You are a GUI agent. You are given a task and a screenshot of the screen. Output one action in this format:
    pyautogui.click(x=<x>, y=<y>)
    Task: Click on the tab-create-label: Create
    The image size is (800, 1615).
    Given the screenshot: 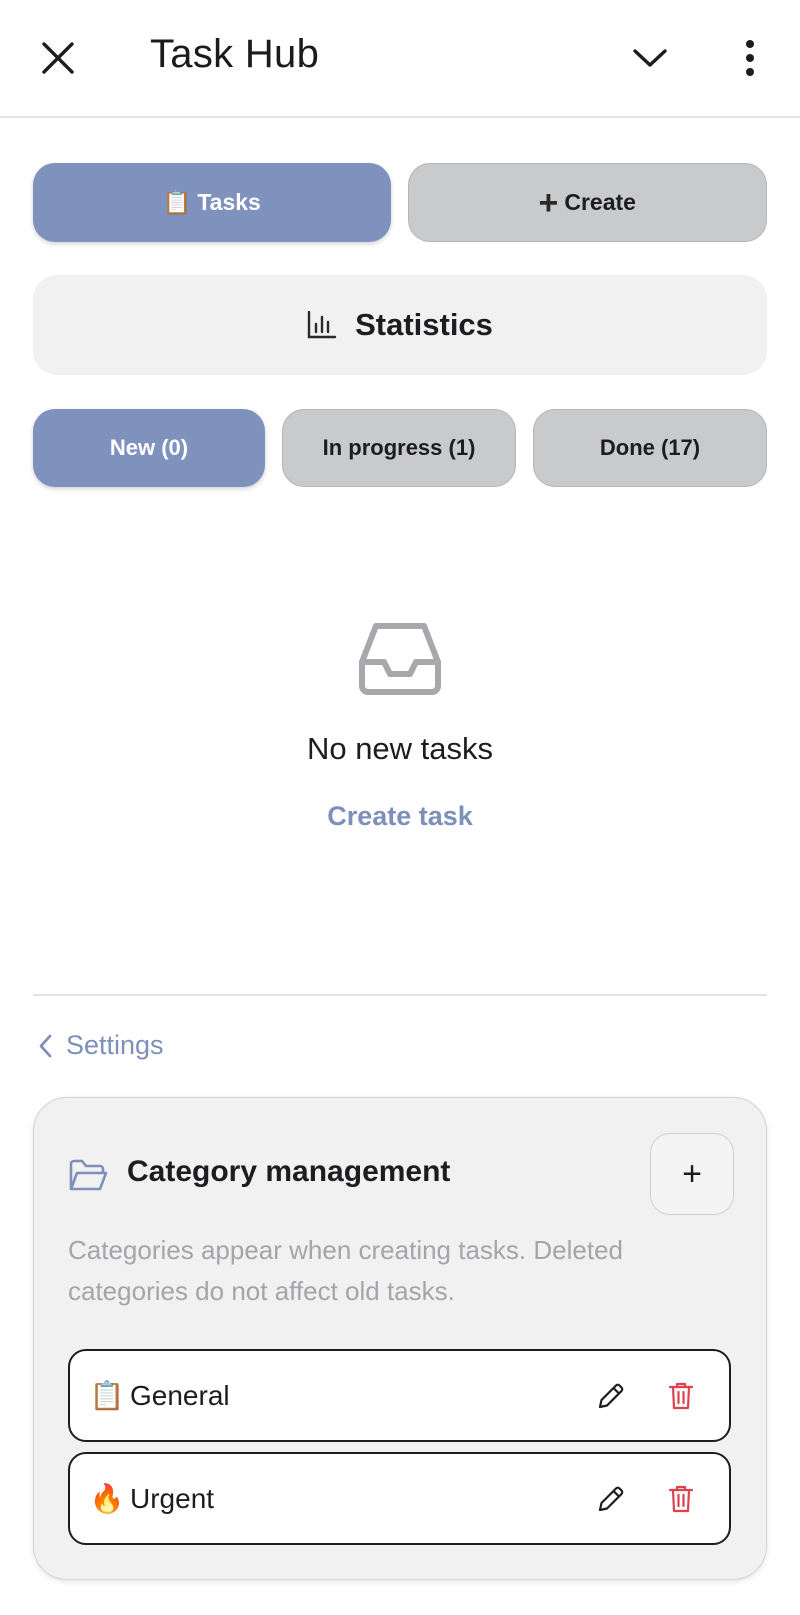 What is the action you would take?
    pyautogui.click(x=600, y=202)
    